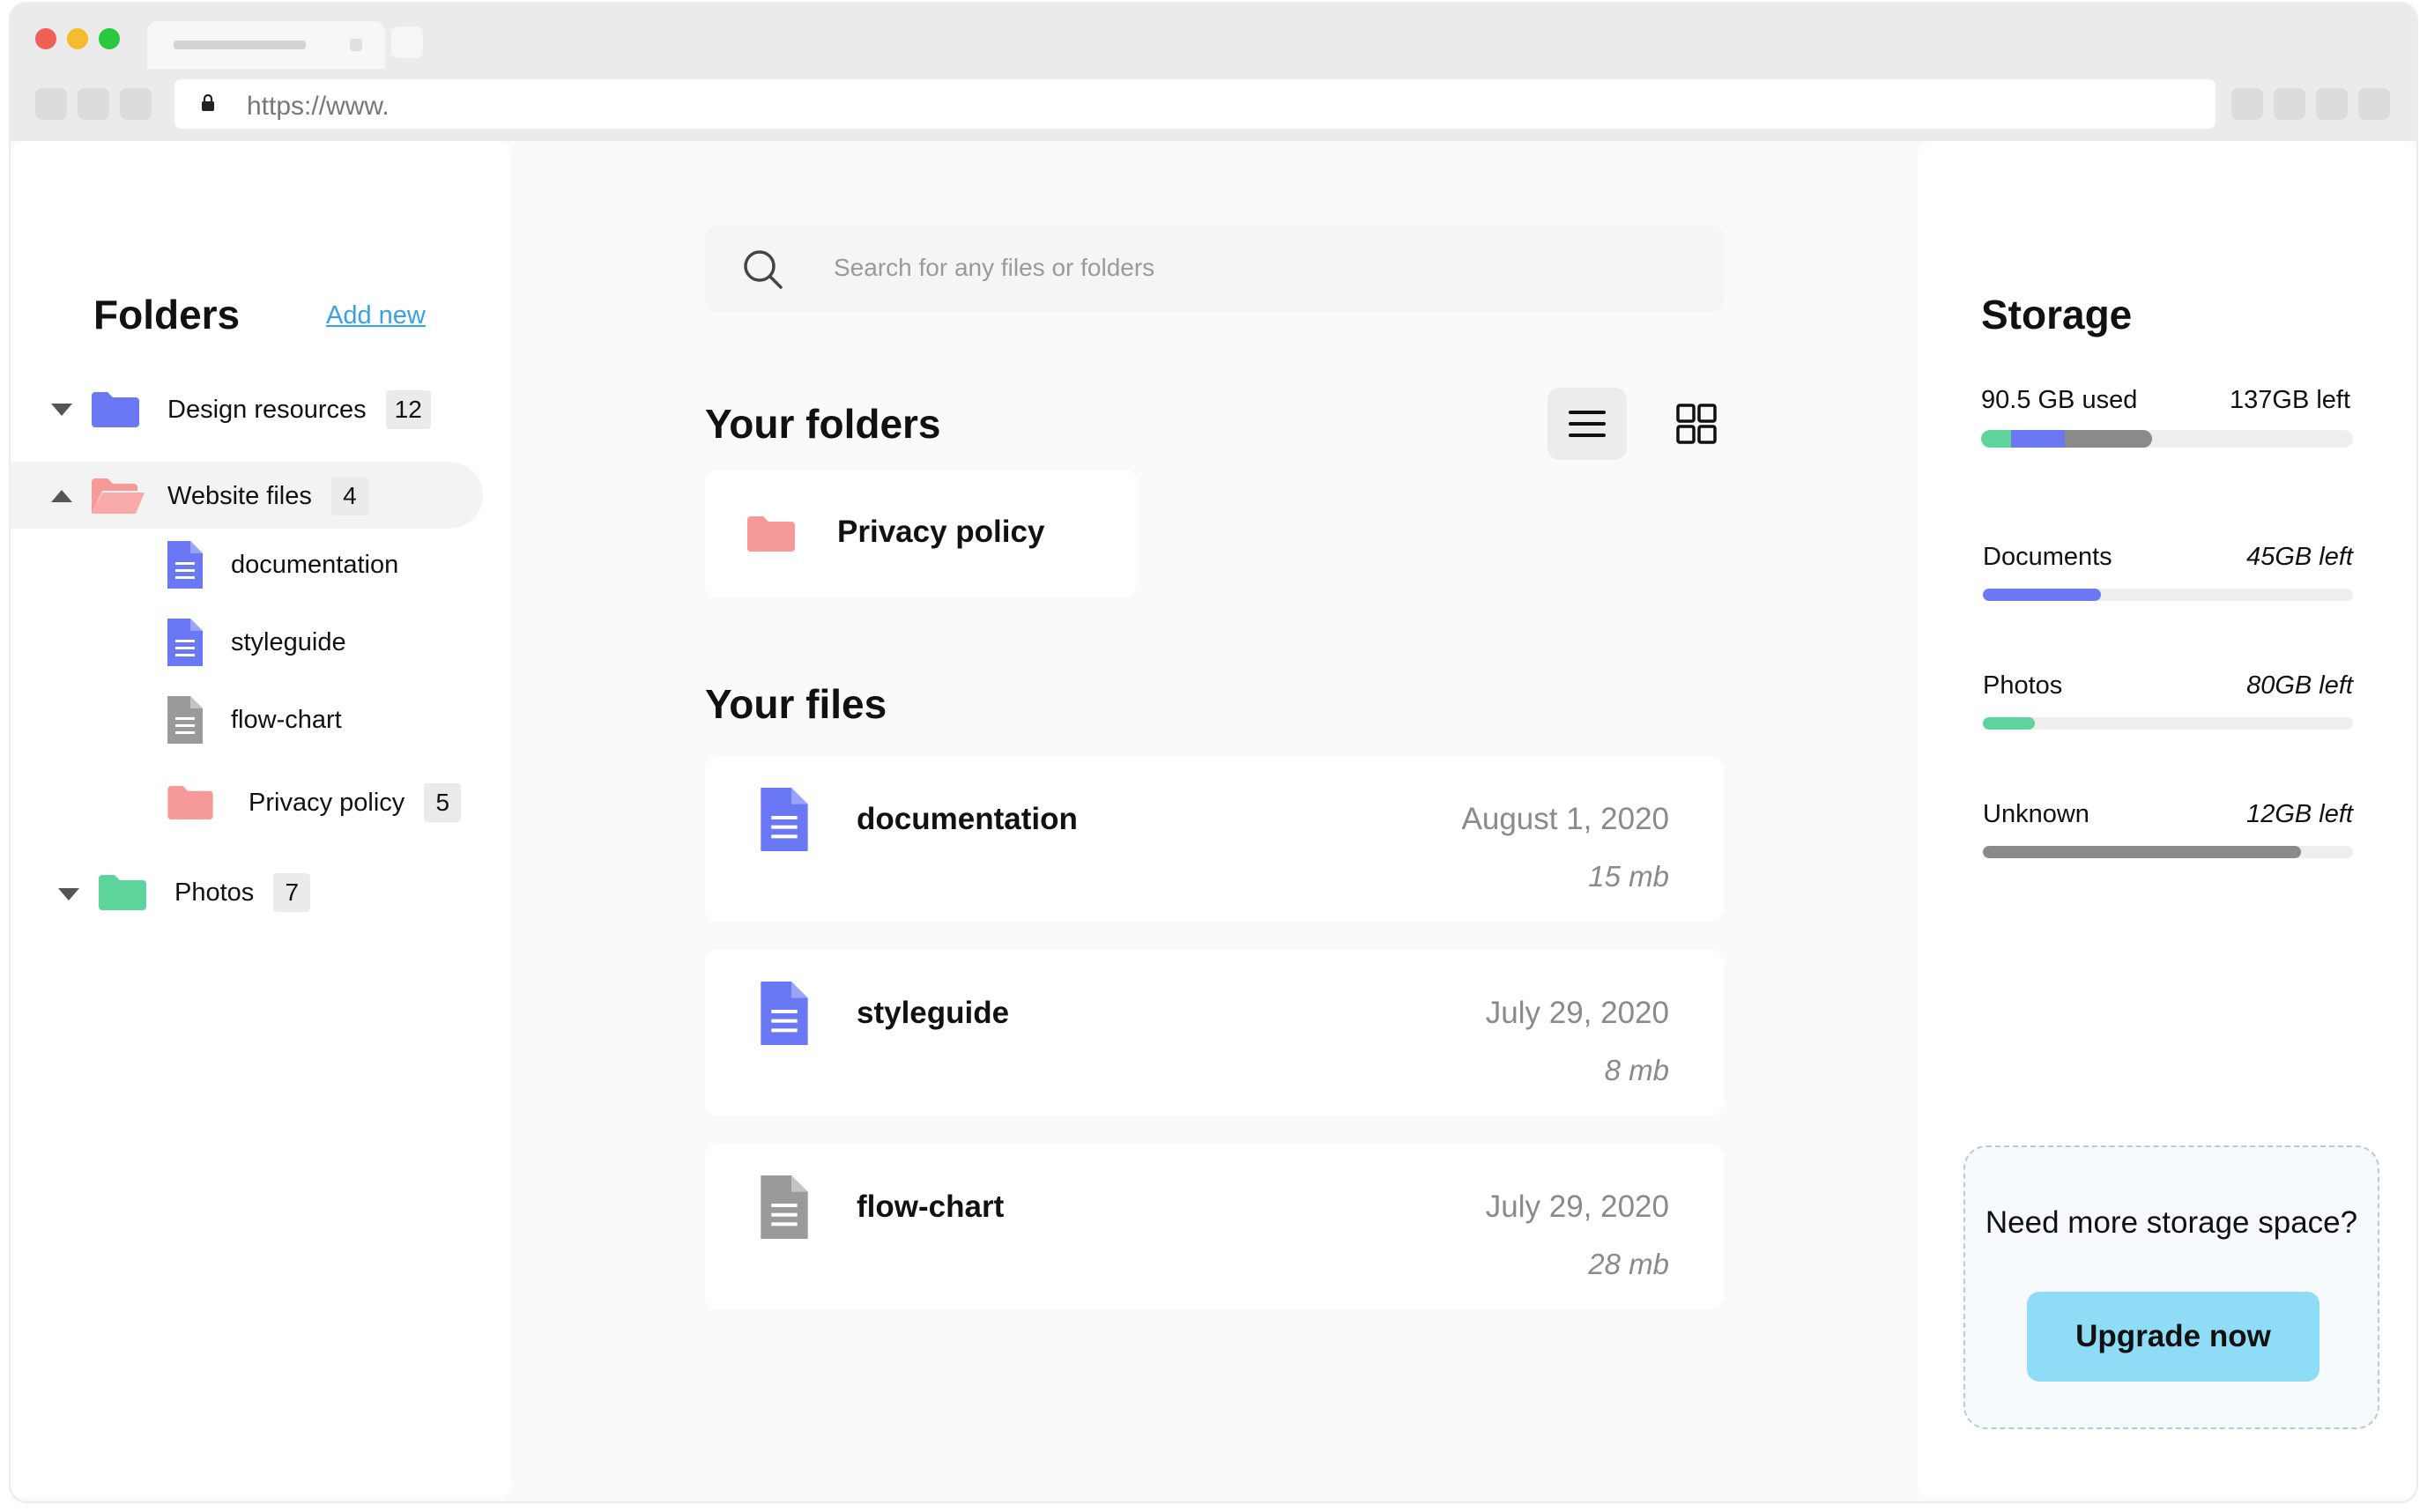 The height and width of the screenshot is (1512, 2427). I want to click on minimize-window-icon, so click(77, 38).